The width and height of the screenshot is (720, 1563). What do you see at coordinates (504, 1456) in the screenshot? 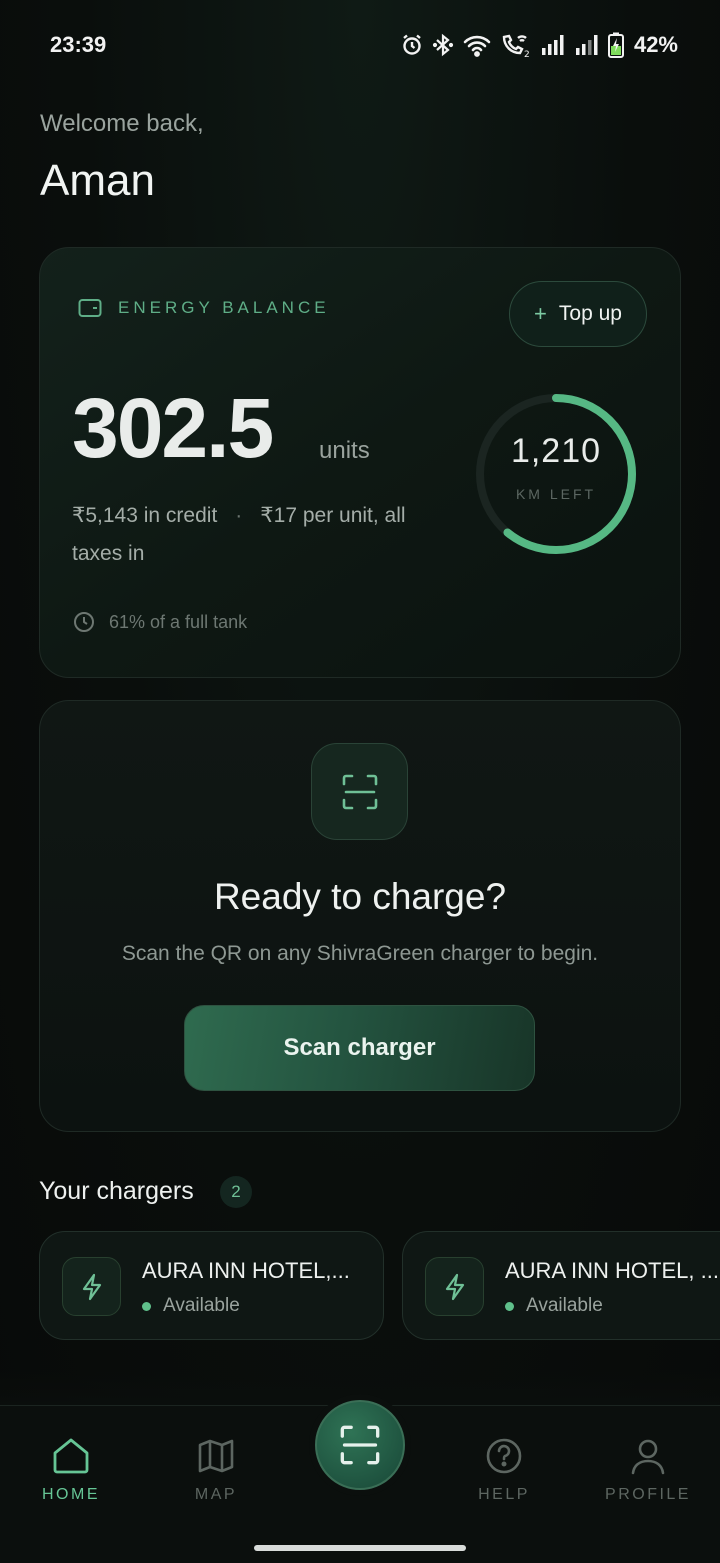
I see `help-icon` at bounding box center [504, 1456].